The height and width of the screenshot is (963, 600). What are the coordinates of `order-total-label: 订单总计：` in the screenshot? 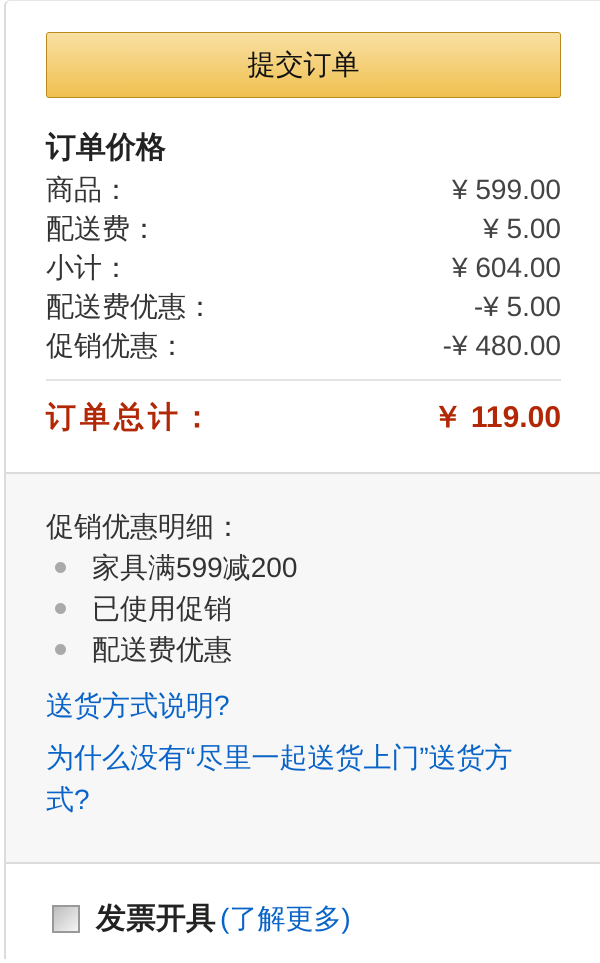 It's located at (131, 418).